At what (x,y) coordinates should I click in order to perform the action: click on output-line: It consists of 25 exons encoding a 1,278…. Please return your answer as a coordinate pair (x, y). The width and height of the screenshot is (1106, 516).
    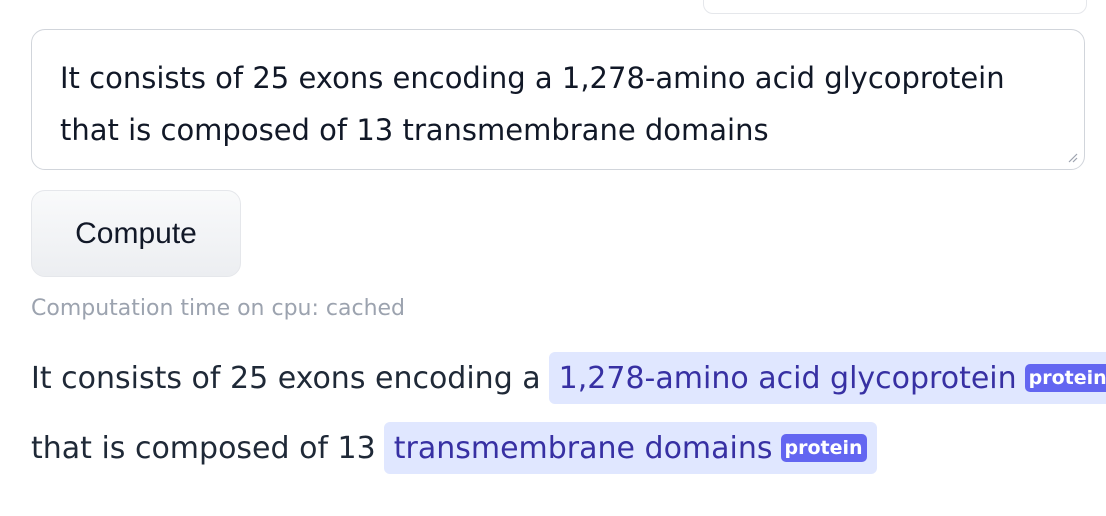
    Looking at the image, I should click on (568, 378).